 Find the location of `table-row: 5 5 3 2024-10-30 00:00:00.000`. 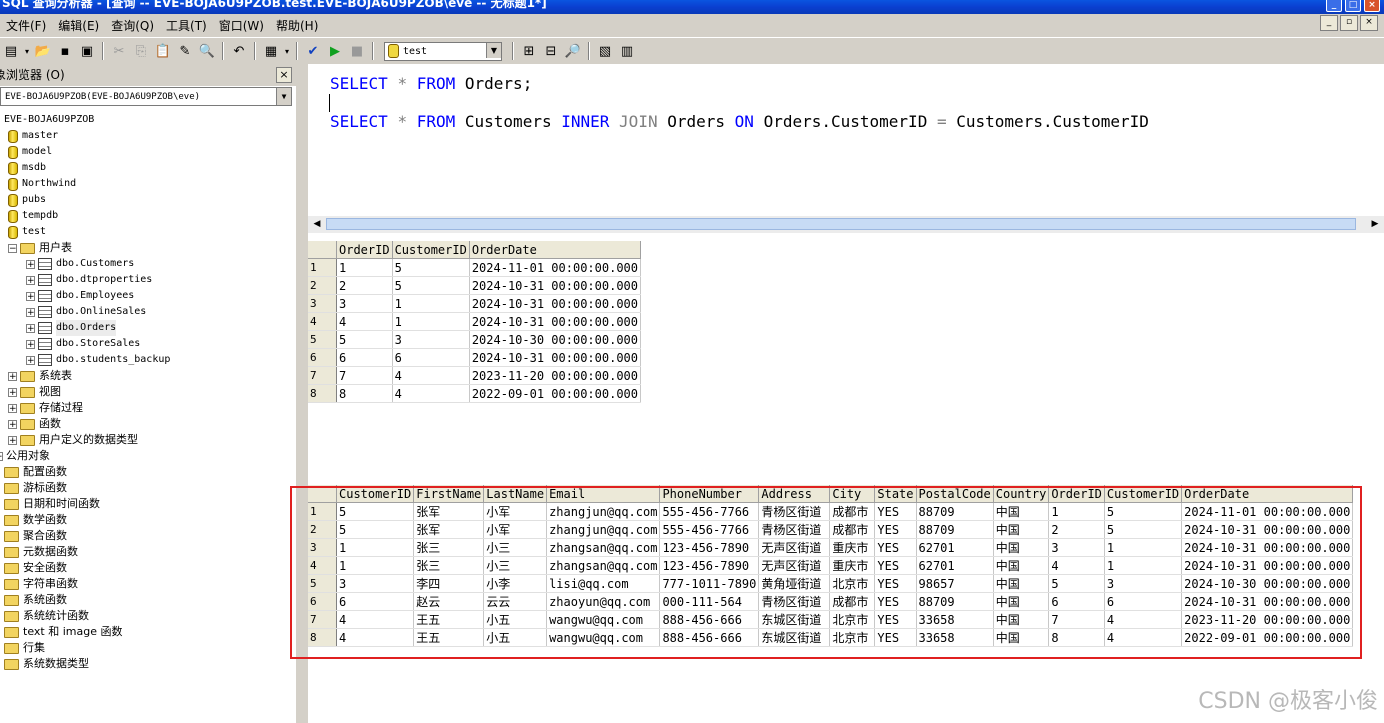

table-row: 5 5 3 2024-10-30 00:00:00.000 is located at coordinates (475, 339).